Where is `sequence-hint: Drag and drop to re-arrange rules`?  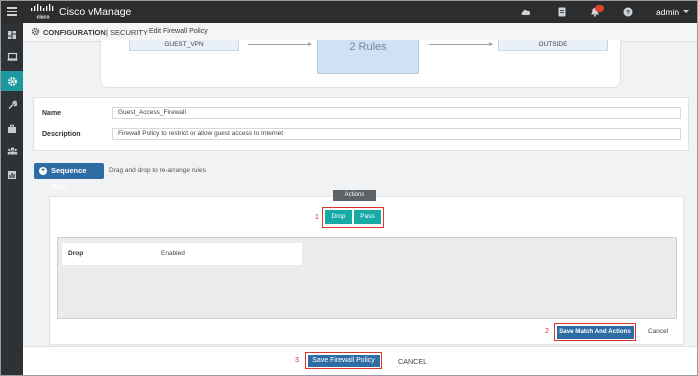 sequence-hint: Drag and drop to re-arrange rules is located at coordinates (157, 170).